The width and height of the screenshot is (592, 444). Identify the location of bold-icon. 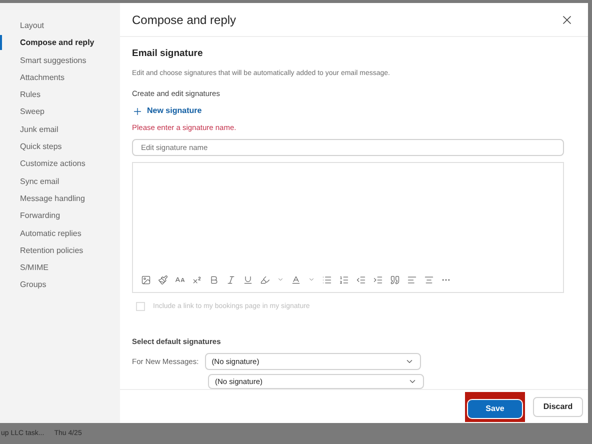
(214, 279).